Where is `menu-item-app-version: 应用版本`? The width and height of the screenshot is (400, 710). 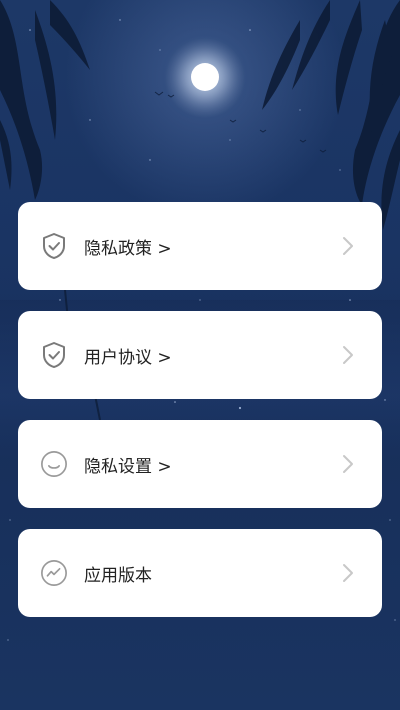 menu-item-app-version: 应用版本 is located at coordinates (200, 573).